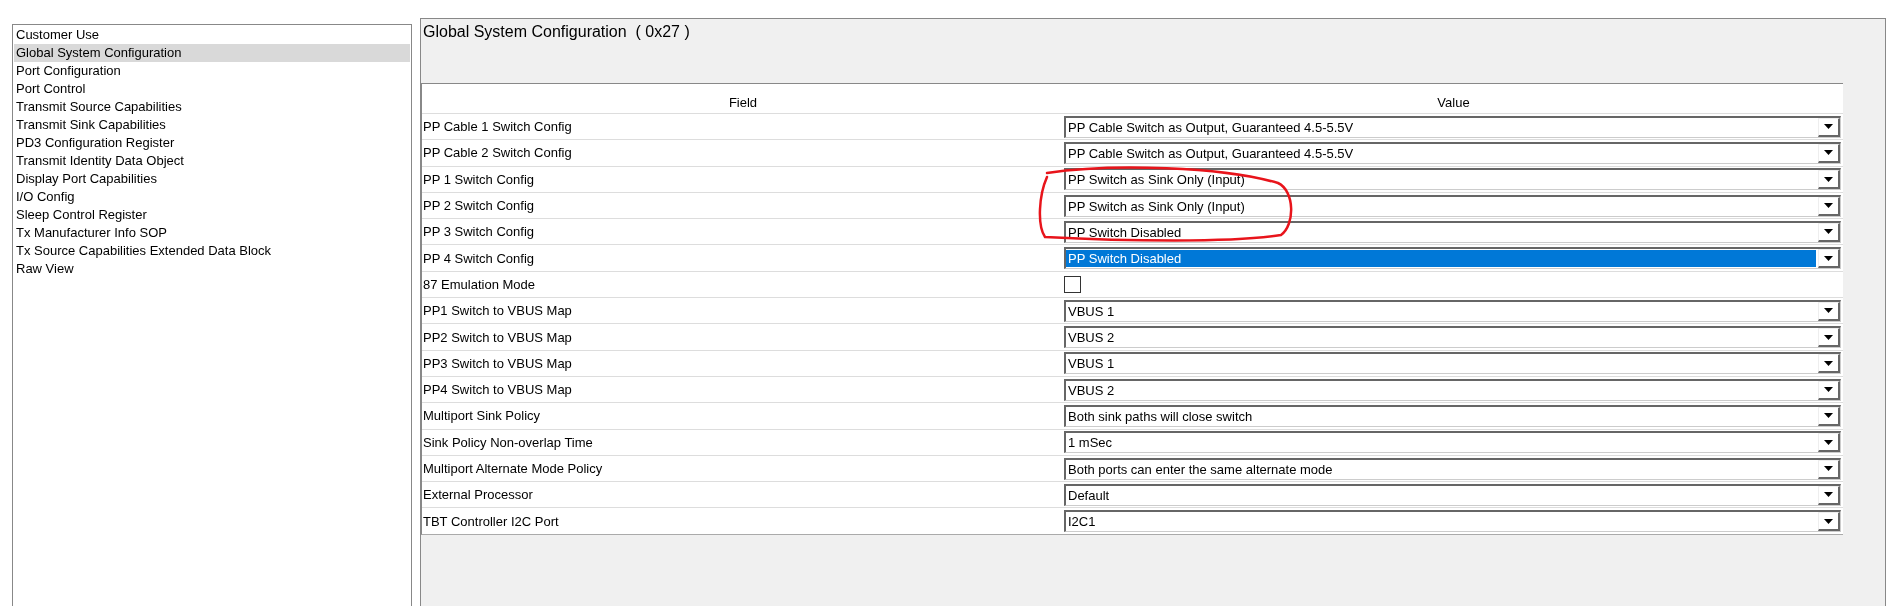 The image size is (1888, 606). What do you see at coordinates (212, 179) in the screenshot?
I see `sidebar-item: Display Port Capabilities` at bounding box center [212, 179].